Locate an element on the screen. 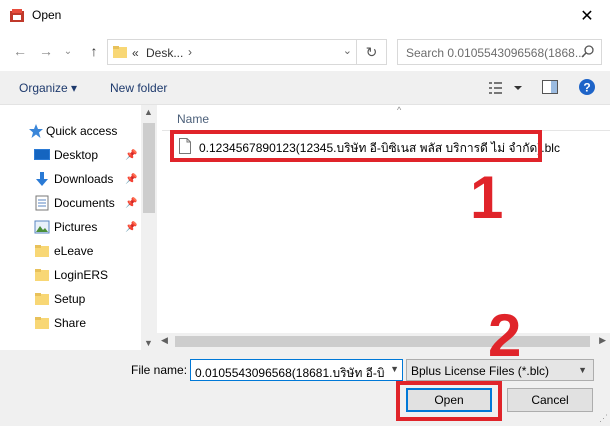  scroll-up-icon: ▲ is located at coordinates (148, 112).